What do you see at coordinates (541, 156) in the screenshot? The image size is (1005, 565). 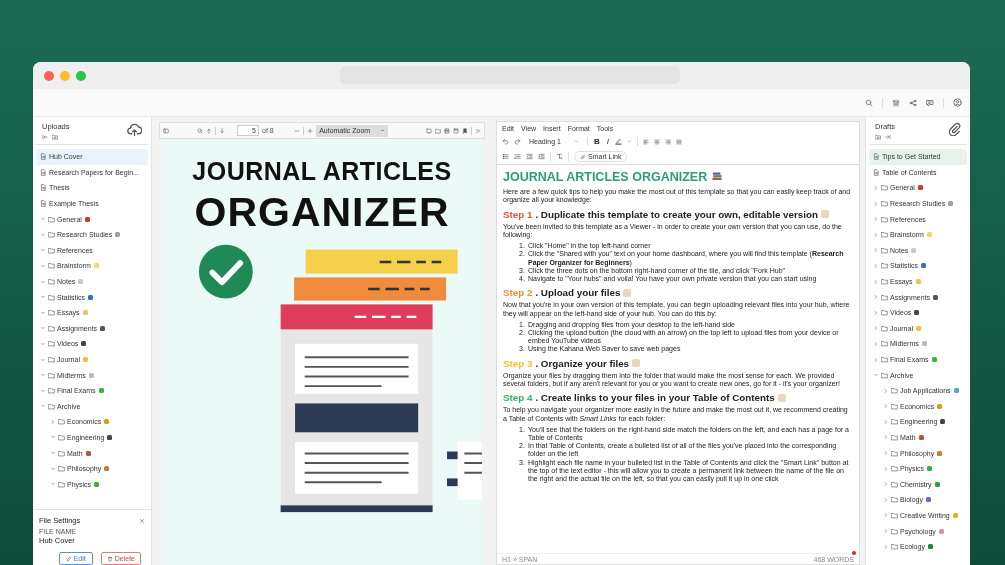 I see `indent-icon` at bounding box center [541, 156].